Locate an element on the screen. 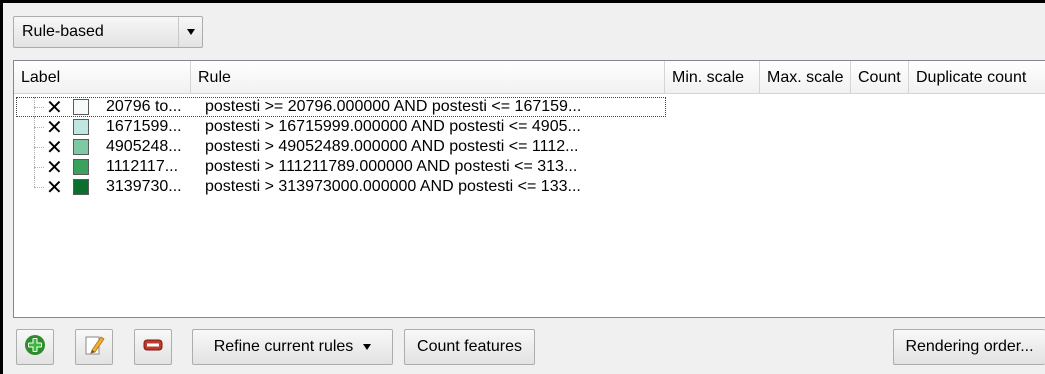  remove-rule-icon is located at coordinates (153, 347).